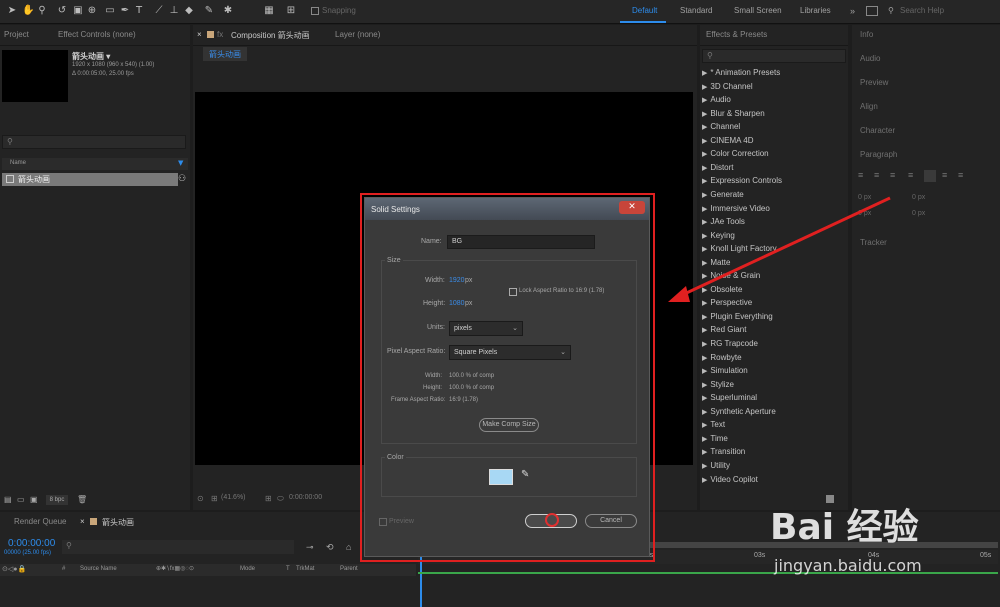  Describe the element at coordinates (521, 242) in the screenshot. I see `name-input: BG` at that location.